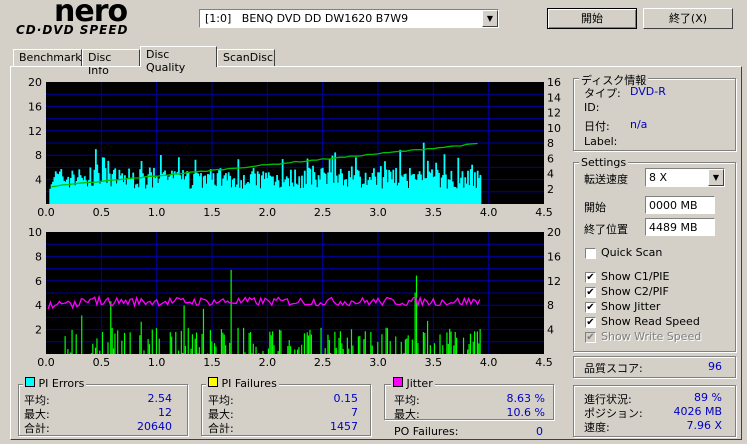 Image resolution: width=747 pixels, height=444 pixels. I want to click on chevron-down-icon: ▼, so click(716, 177).